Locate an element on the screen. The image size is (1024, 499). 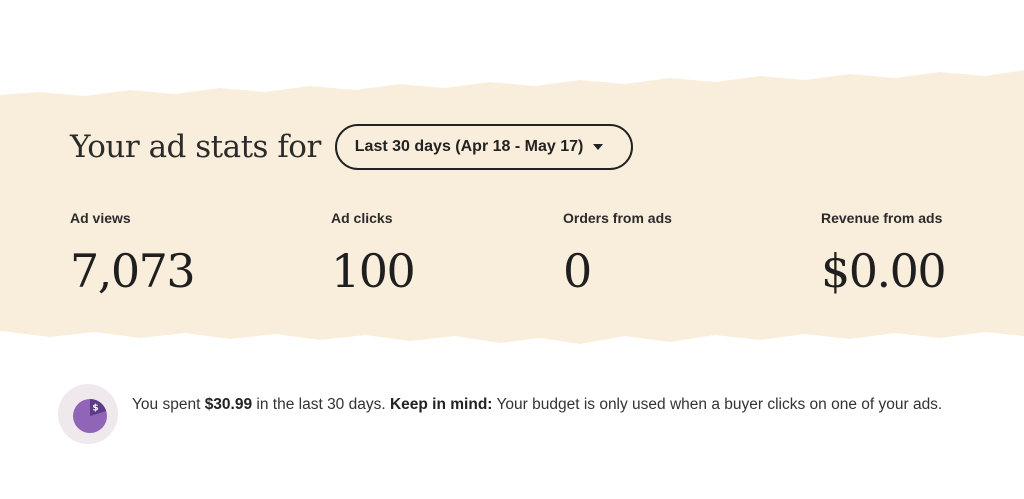
stat-value: $0.00 is located at coordinates (884, 271).